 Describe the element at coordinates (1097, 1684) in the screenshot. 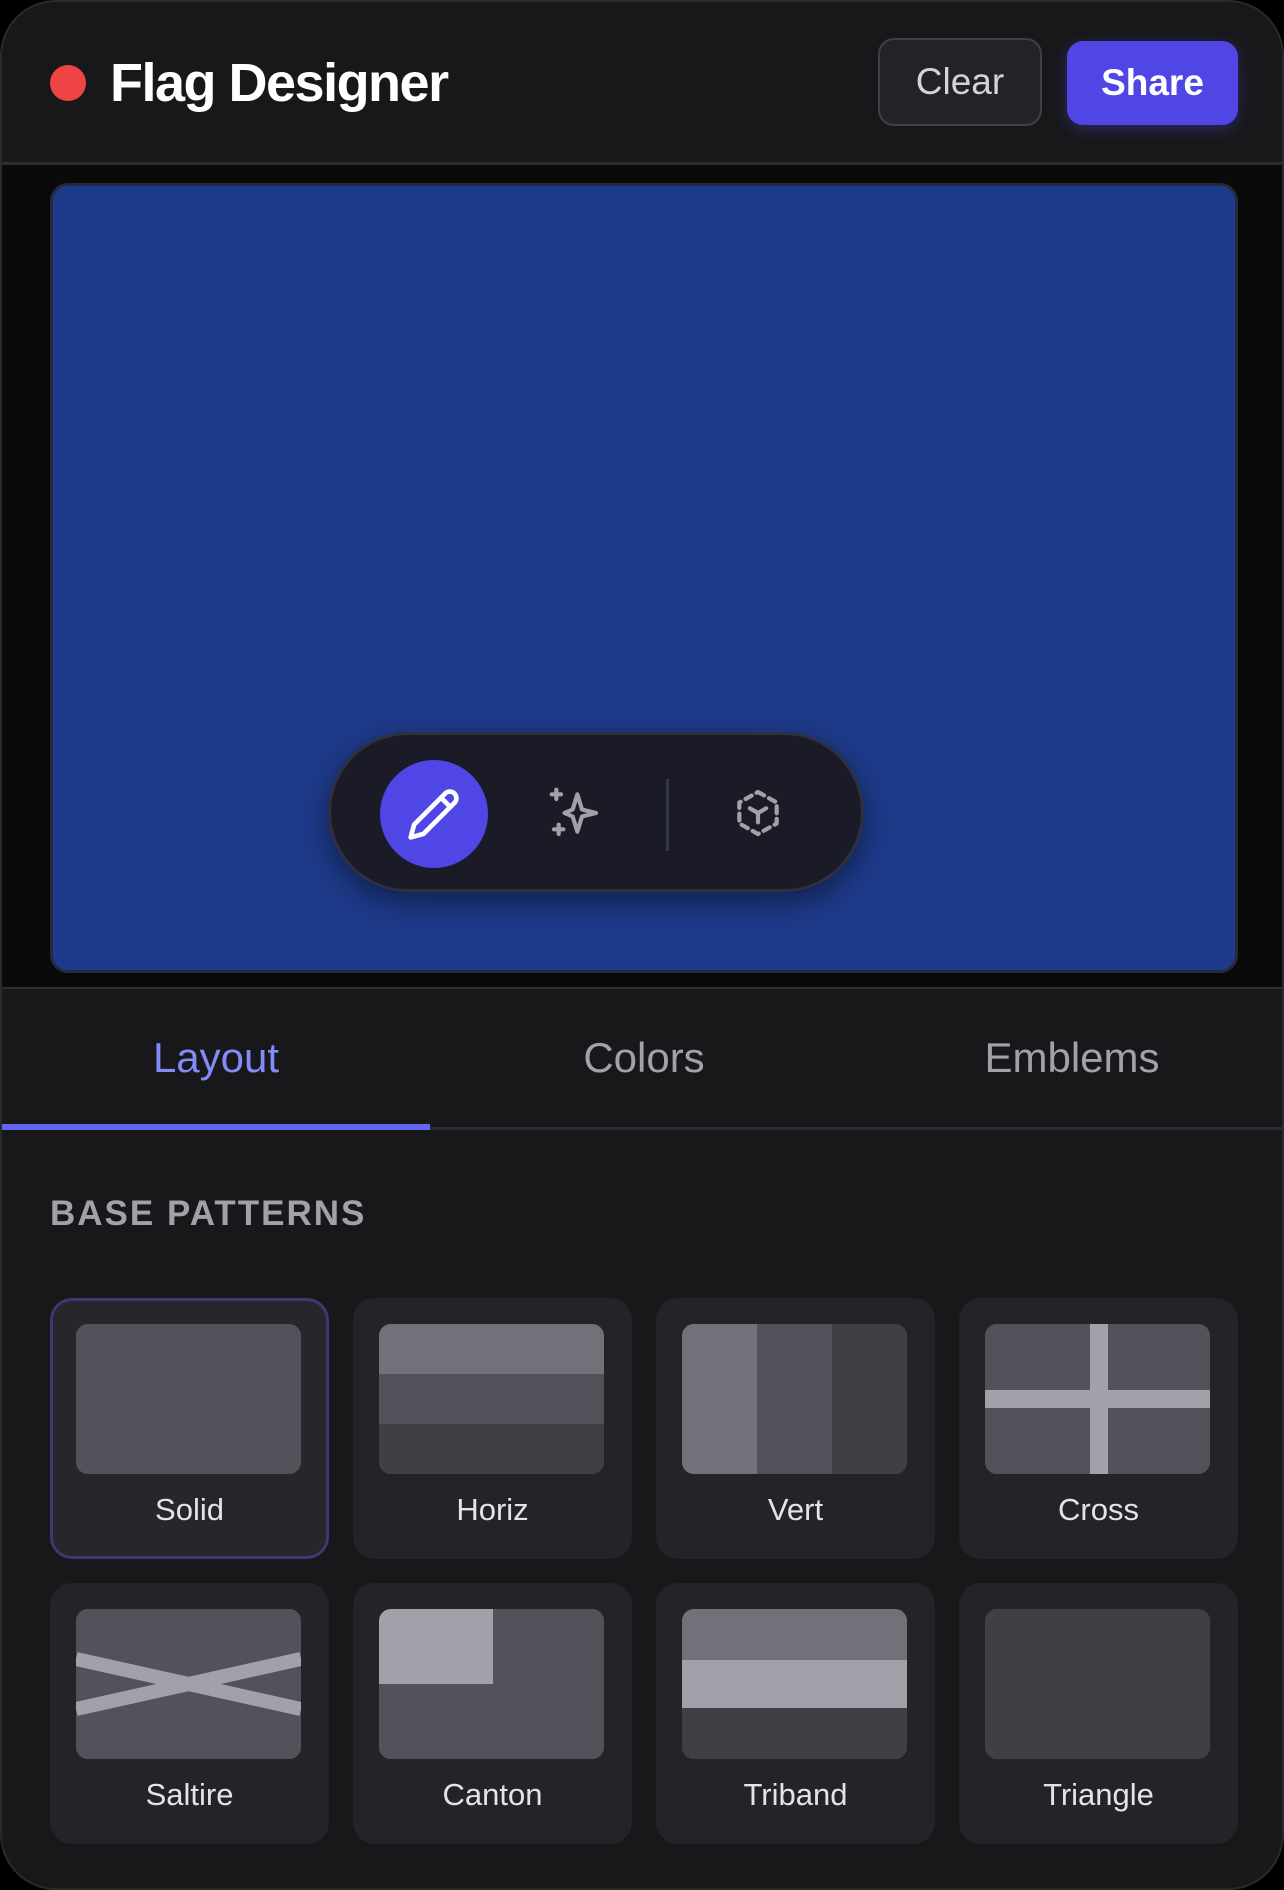

I see `pattern-triangle-preview` at that location.